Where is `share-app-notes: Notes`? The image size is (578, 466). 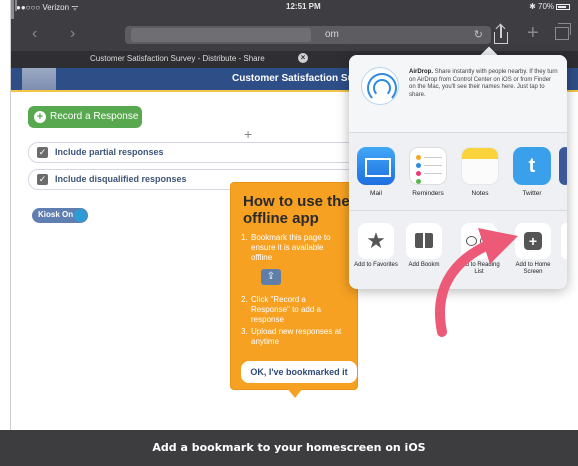 share-app-notes: Notes is located at coordinates (480, 172).